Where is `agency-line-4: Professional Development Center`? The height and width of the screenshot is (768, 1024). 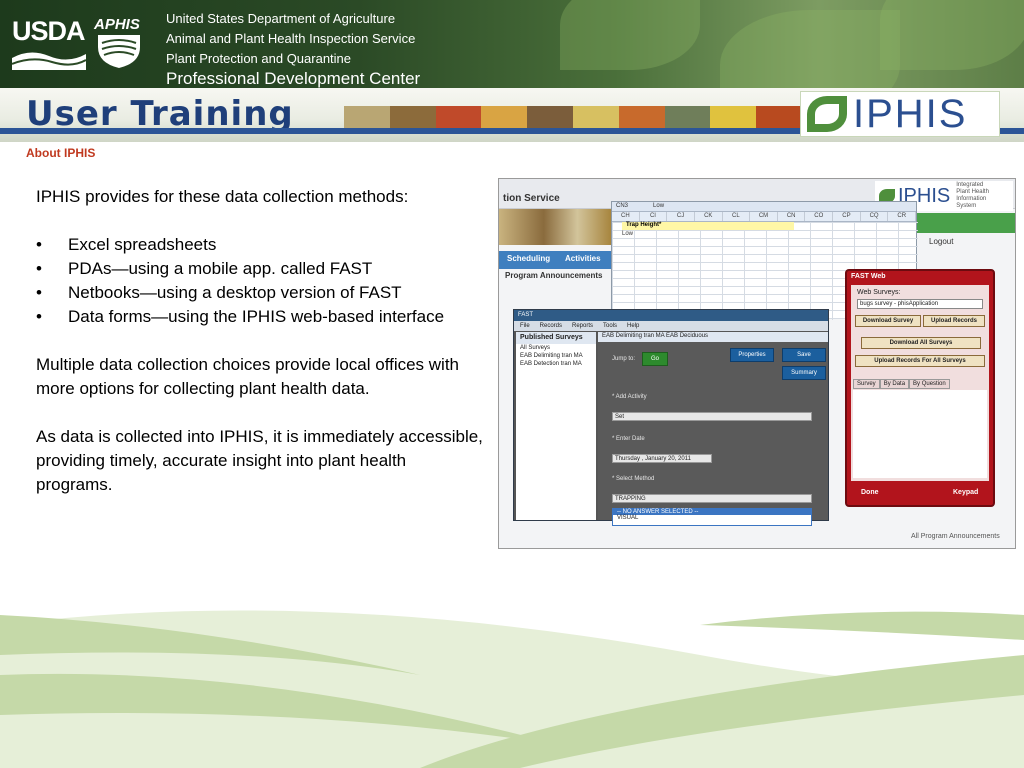
agency-line-4: Professional Development Center is located at coordinates (293, 78).